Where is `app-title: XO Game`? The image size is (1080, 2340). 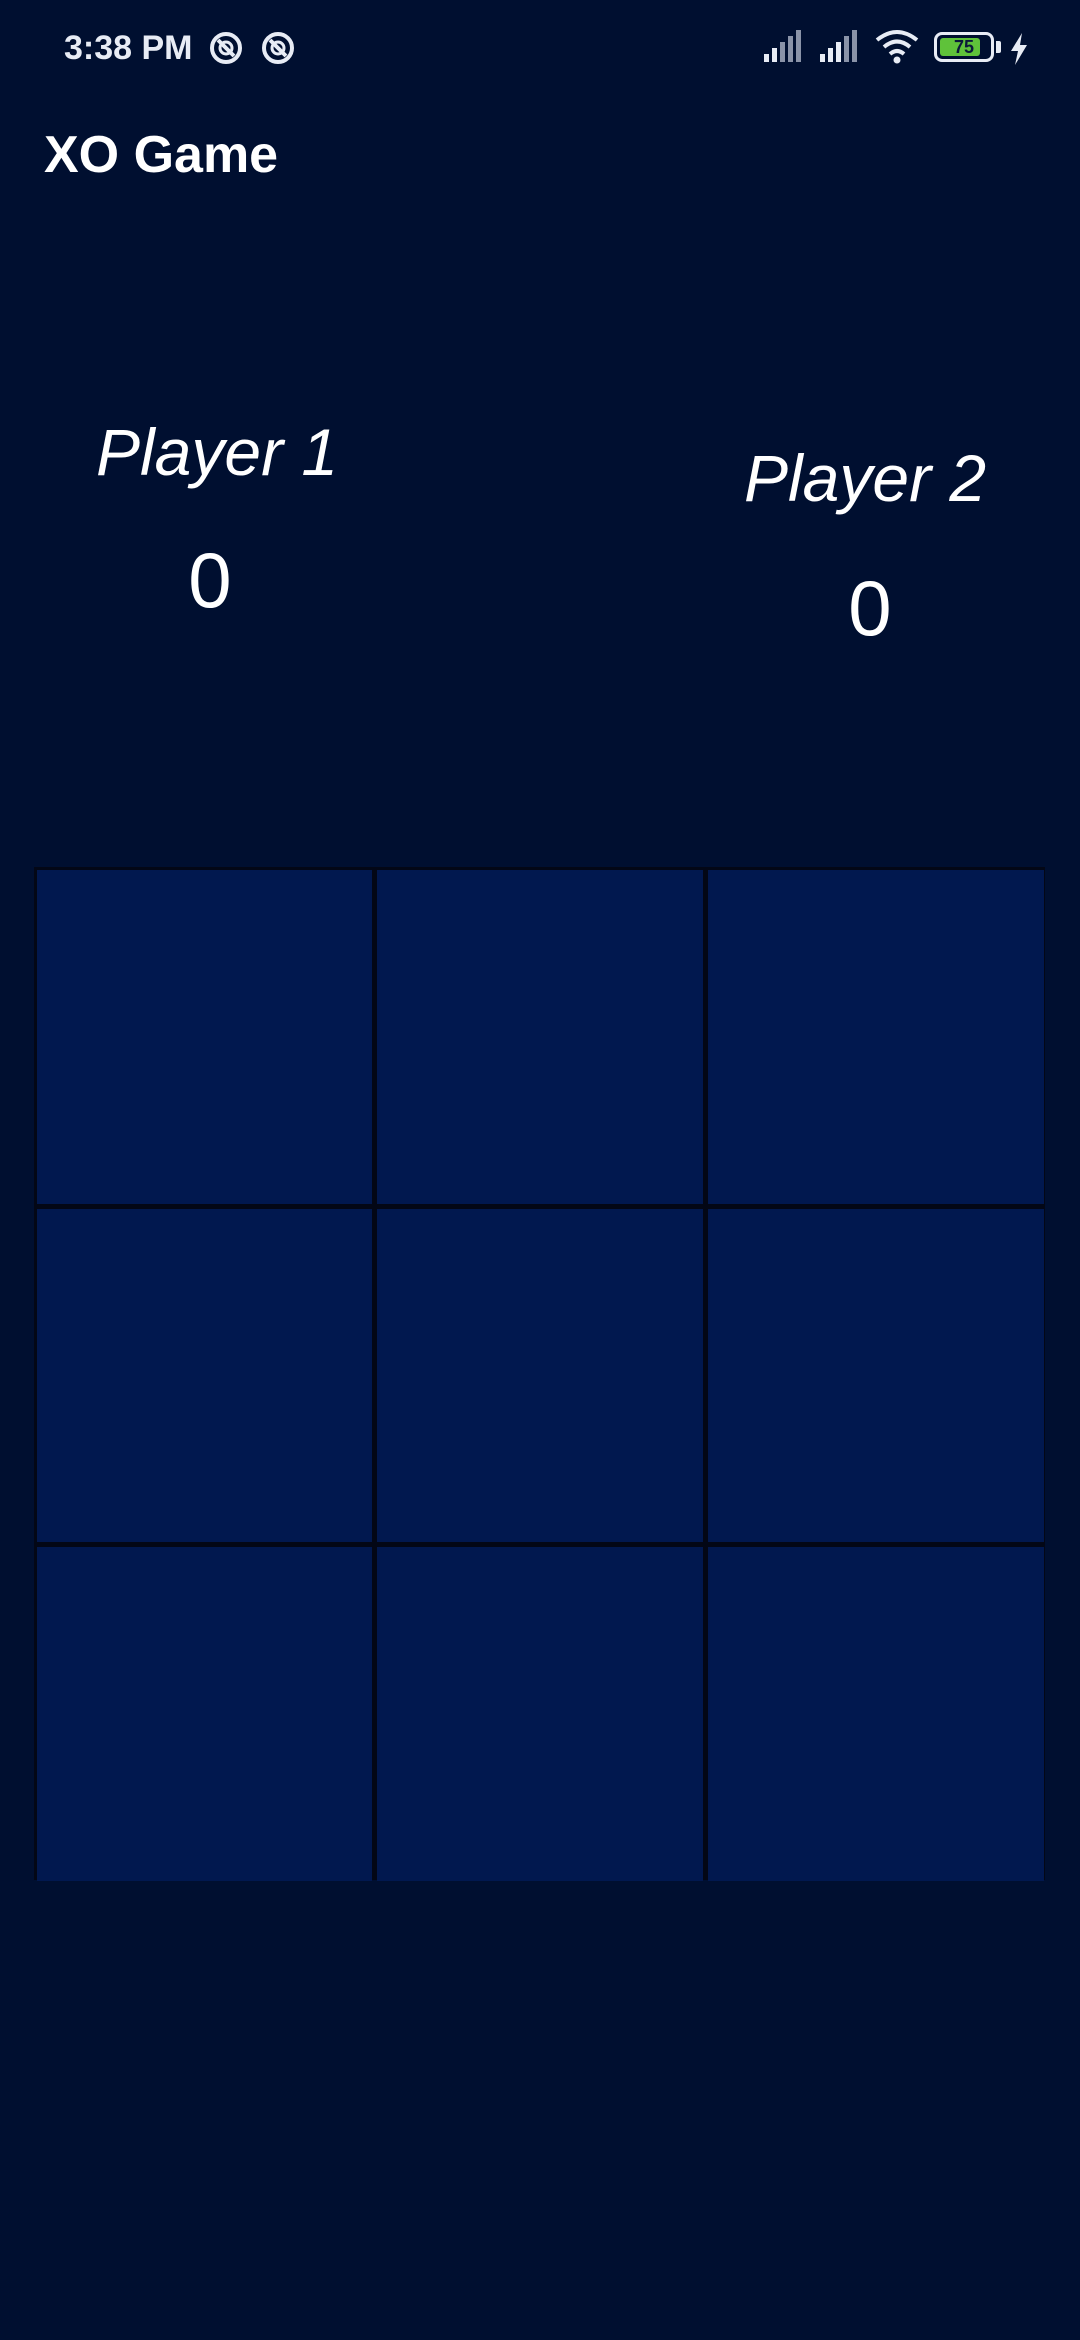 app-title: XO Game is located at coordinates (161, 155).